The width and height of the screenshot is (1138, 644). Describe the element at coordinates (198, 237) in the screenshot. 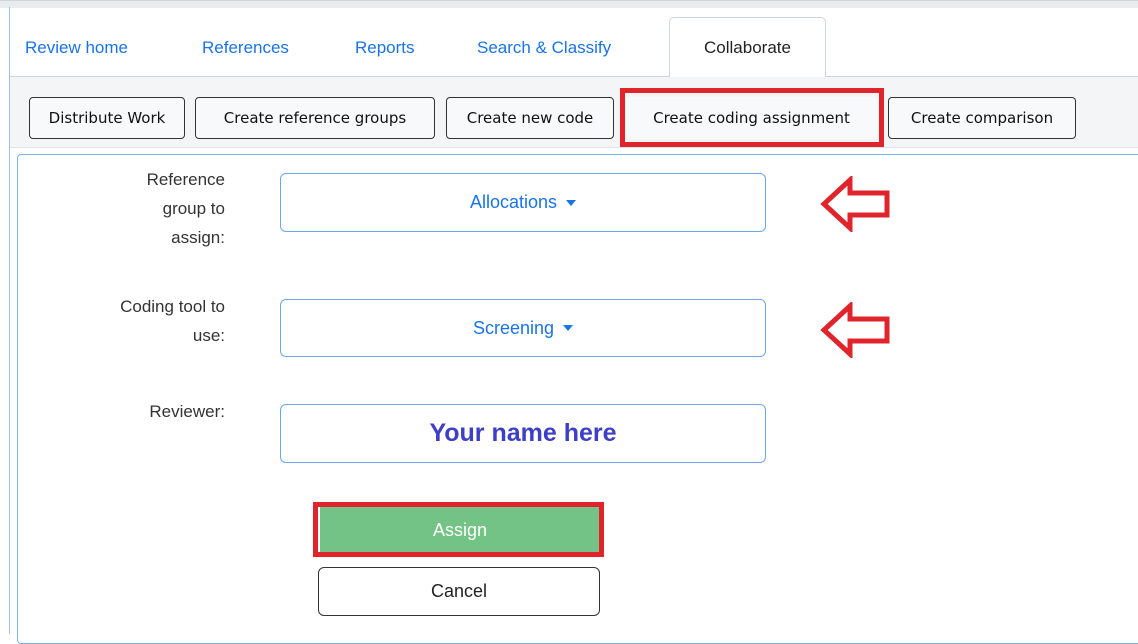

I see `reference-group-label-line-3: assign:` at that location.